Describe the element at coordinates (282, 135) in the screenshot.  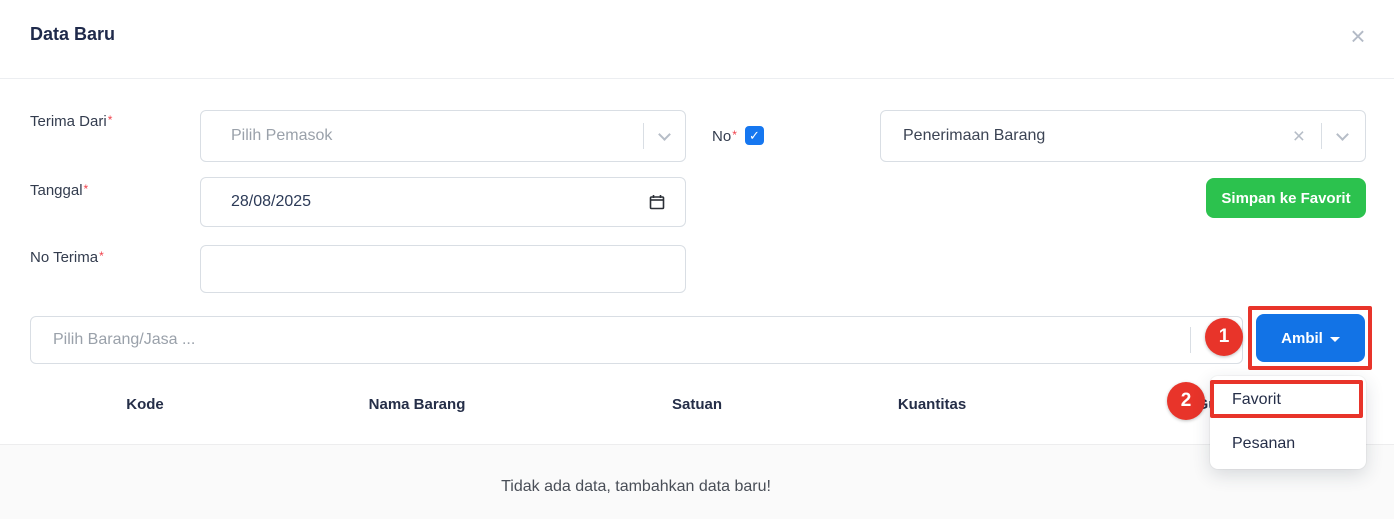
I see `terima-dari-placeholder: Pilih Pemasok` at that location.